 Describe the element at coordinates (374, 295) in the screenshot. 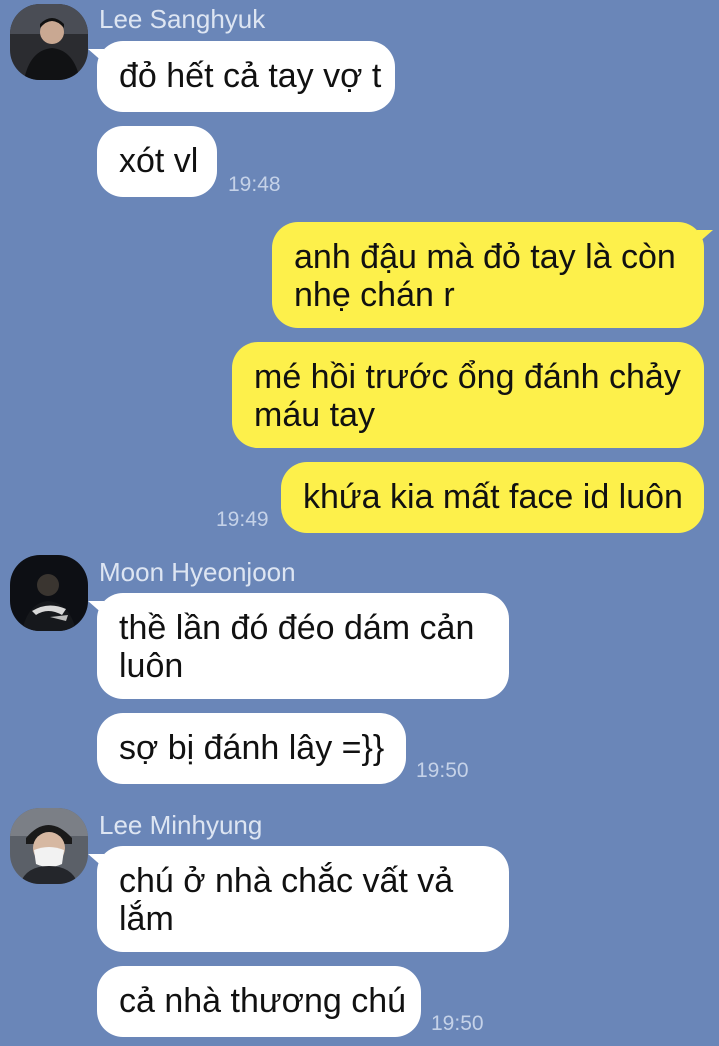

I see `message-text: nhẹ chán r` at that location.